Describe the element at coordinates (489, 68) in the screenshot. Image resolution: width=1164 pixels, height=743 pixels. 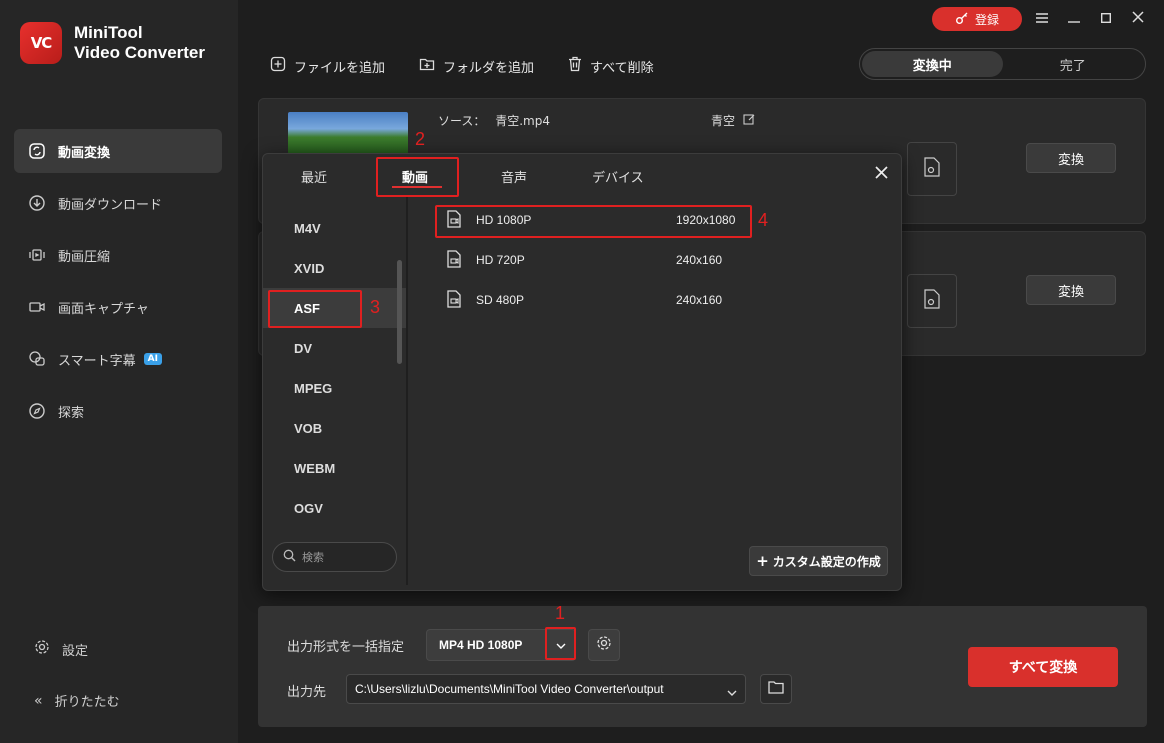
I see `add-folder-label: フォルダを追加` at that location.